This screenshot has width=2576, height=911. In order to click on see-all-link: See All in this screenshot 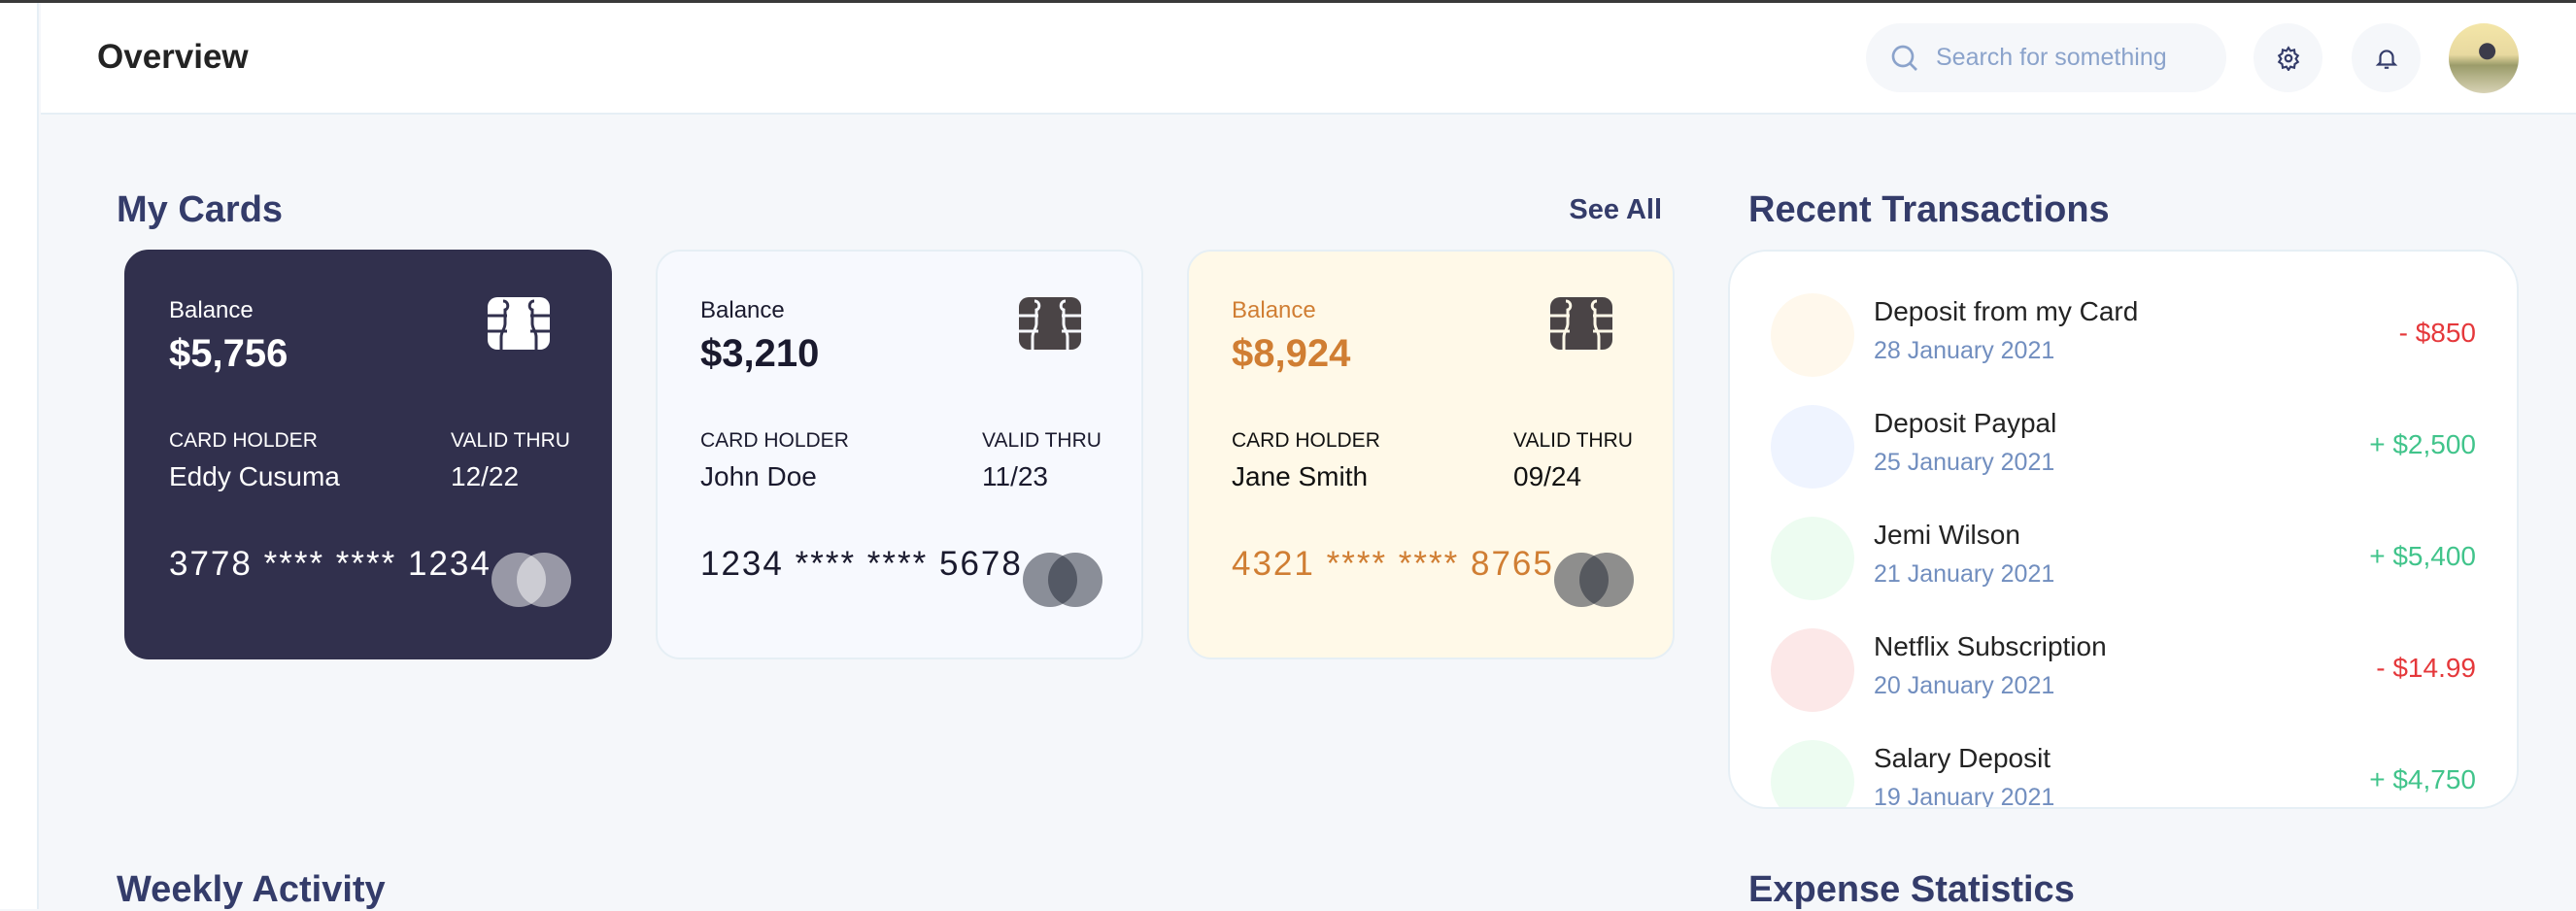, I will do `click(1608, 210)`.